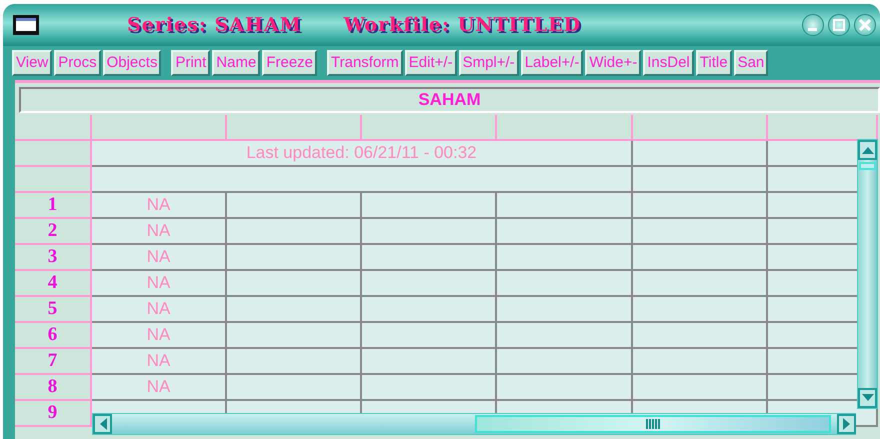 This screenshot has height=439, width=880. Describe the element at coordinates (53, 362) in the screenshot. I see `row-number: 7` at that location.